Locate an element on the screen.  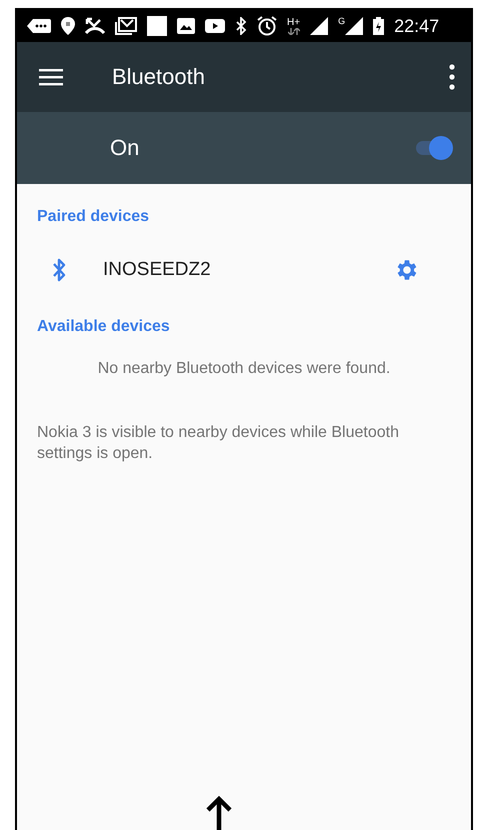
visibility-note: Nokia 3 is visible to nearby devices while Bluetooth settings is open. is located at coordinates (218, 443).